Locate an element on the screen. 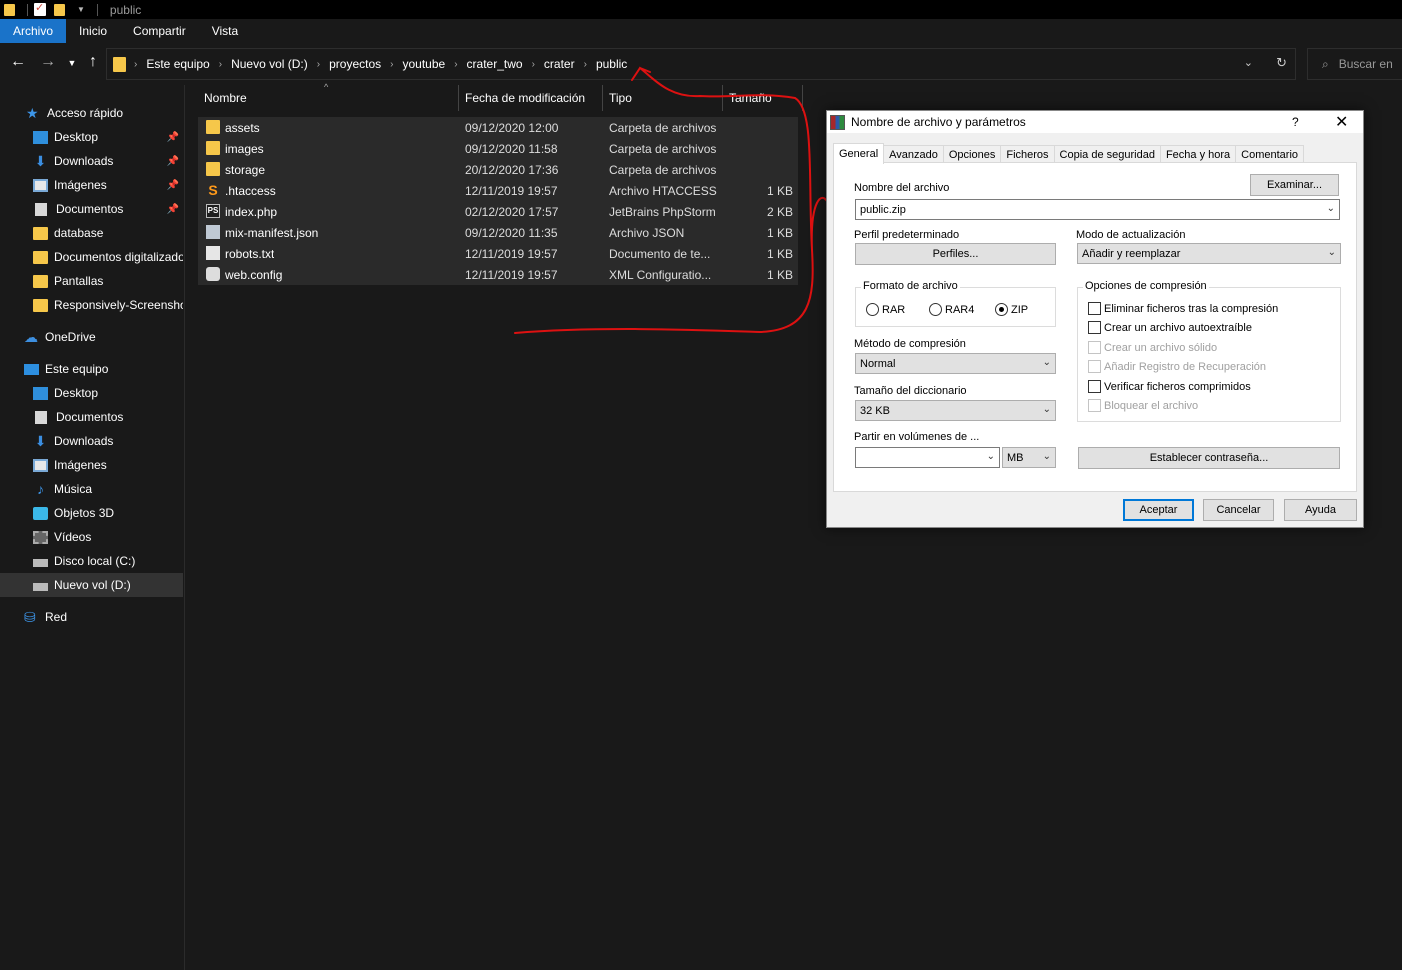 This screenshot has width=1402, height=970. breadcrumb-este-equipo: Este equipo is located at coordinates (177, 64).